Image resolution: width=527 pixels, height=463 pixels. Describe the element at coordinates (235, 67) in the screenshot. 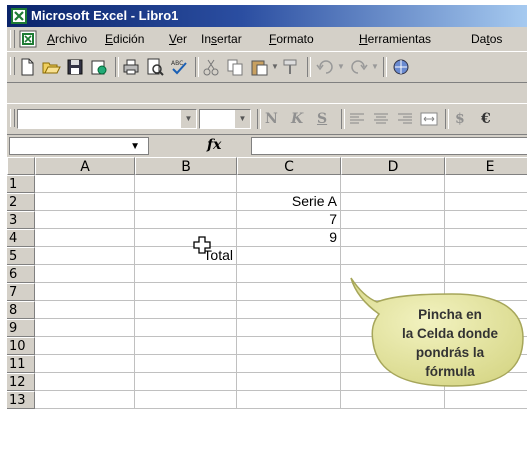

I see `copy-icon` at that location.